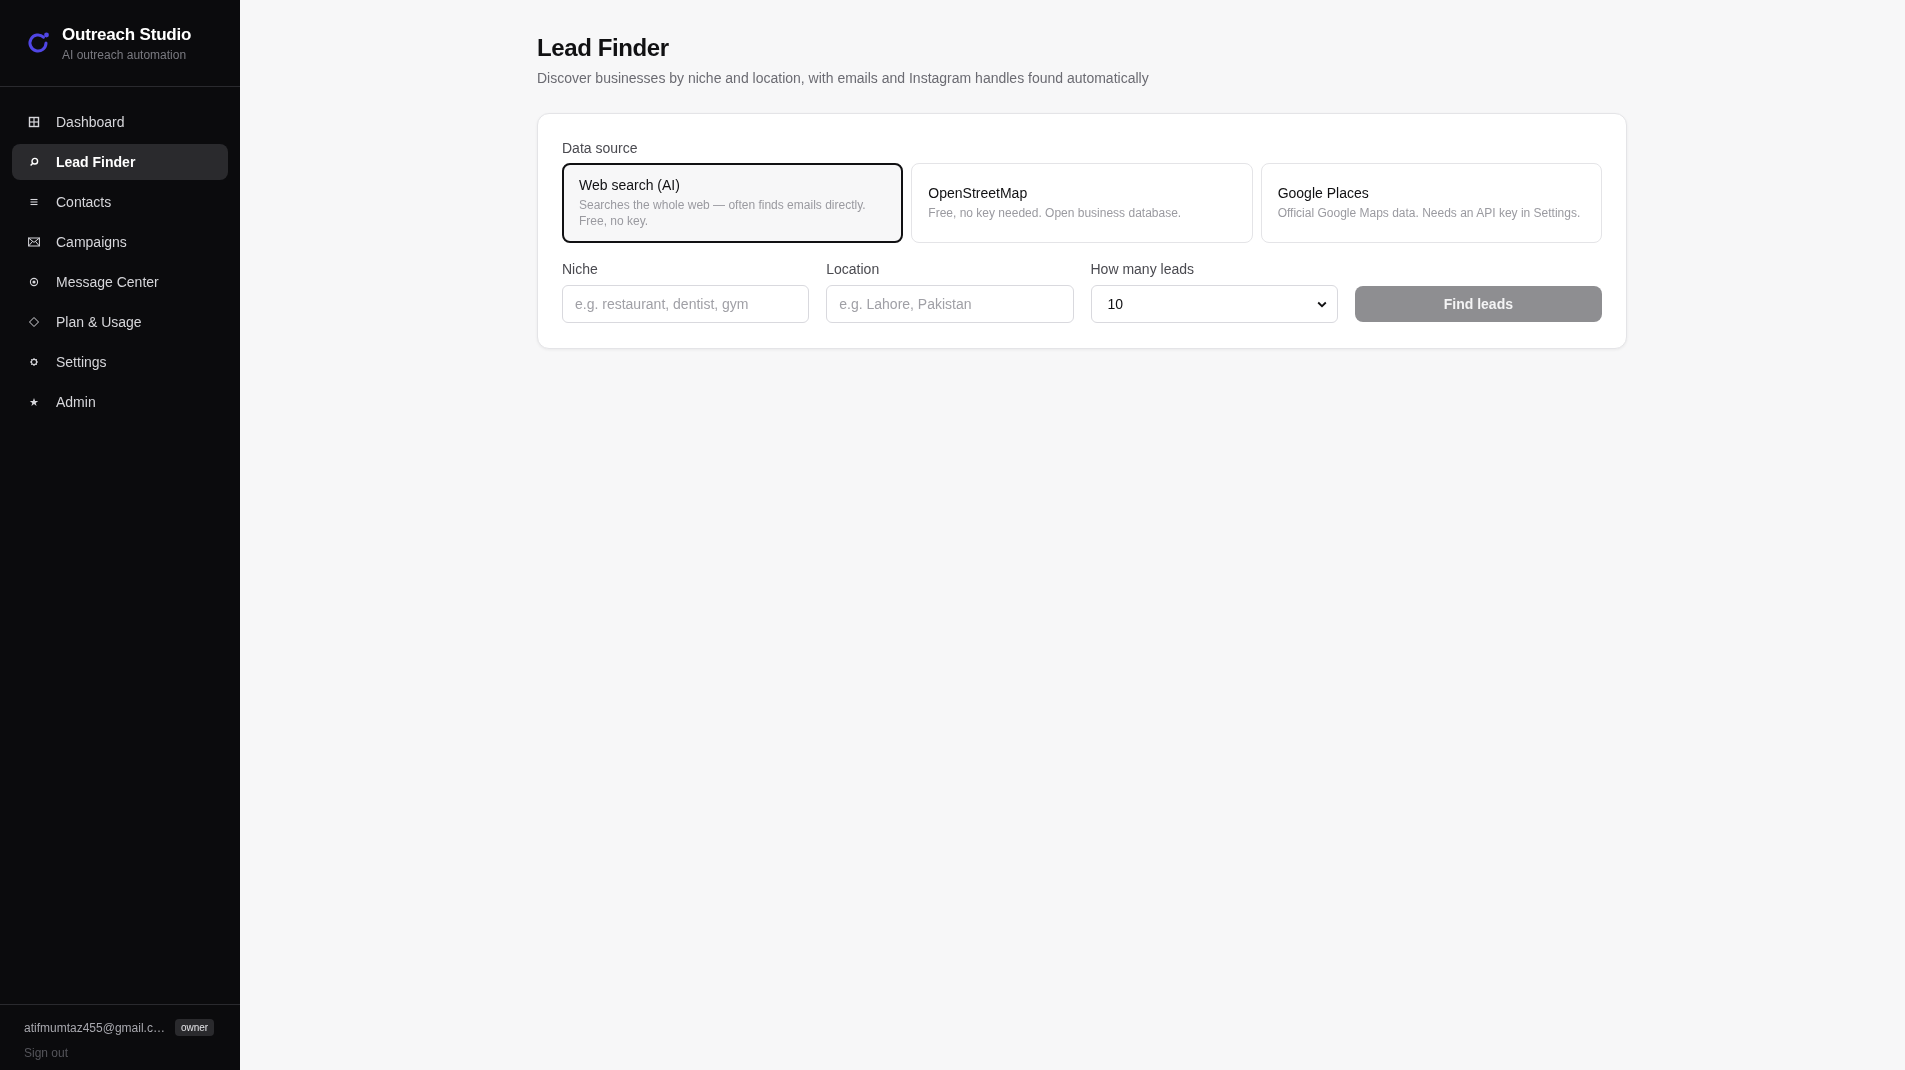 The height and width of the screenshot is (1070, 1905). What do you see at coordinates (120, 202) in the screenshot?
I see `nav-item: Contacts` at bounding box center [120, 202].